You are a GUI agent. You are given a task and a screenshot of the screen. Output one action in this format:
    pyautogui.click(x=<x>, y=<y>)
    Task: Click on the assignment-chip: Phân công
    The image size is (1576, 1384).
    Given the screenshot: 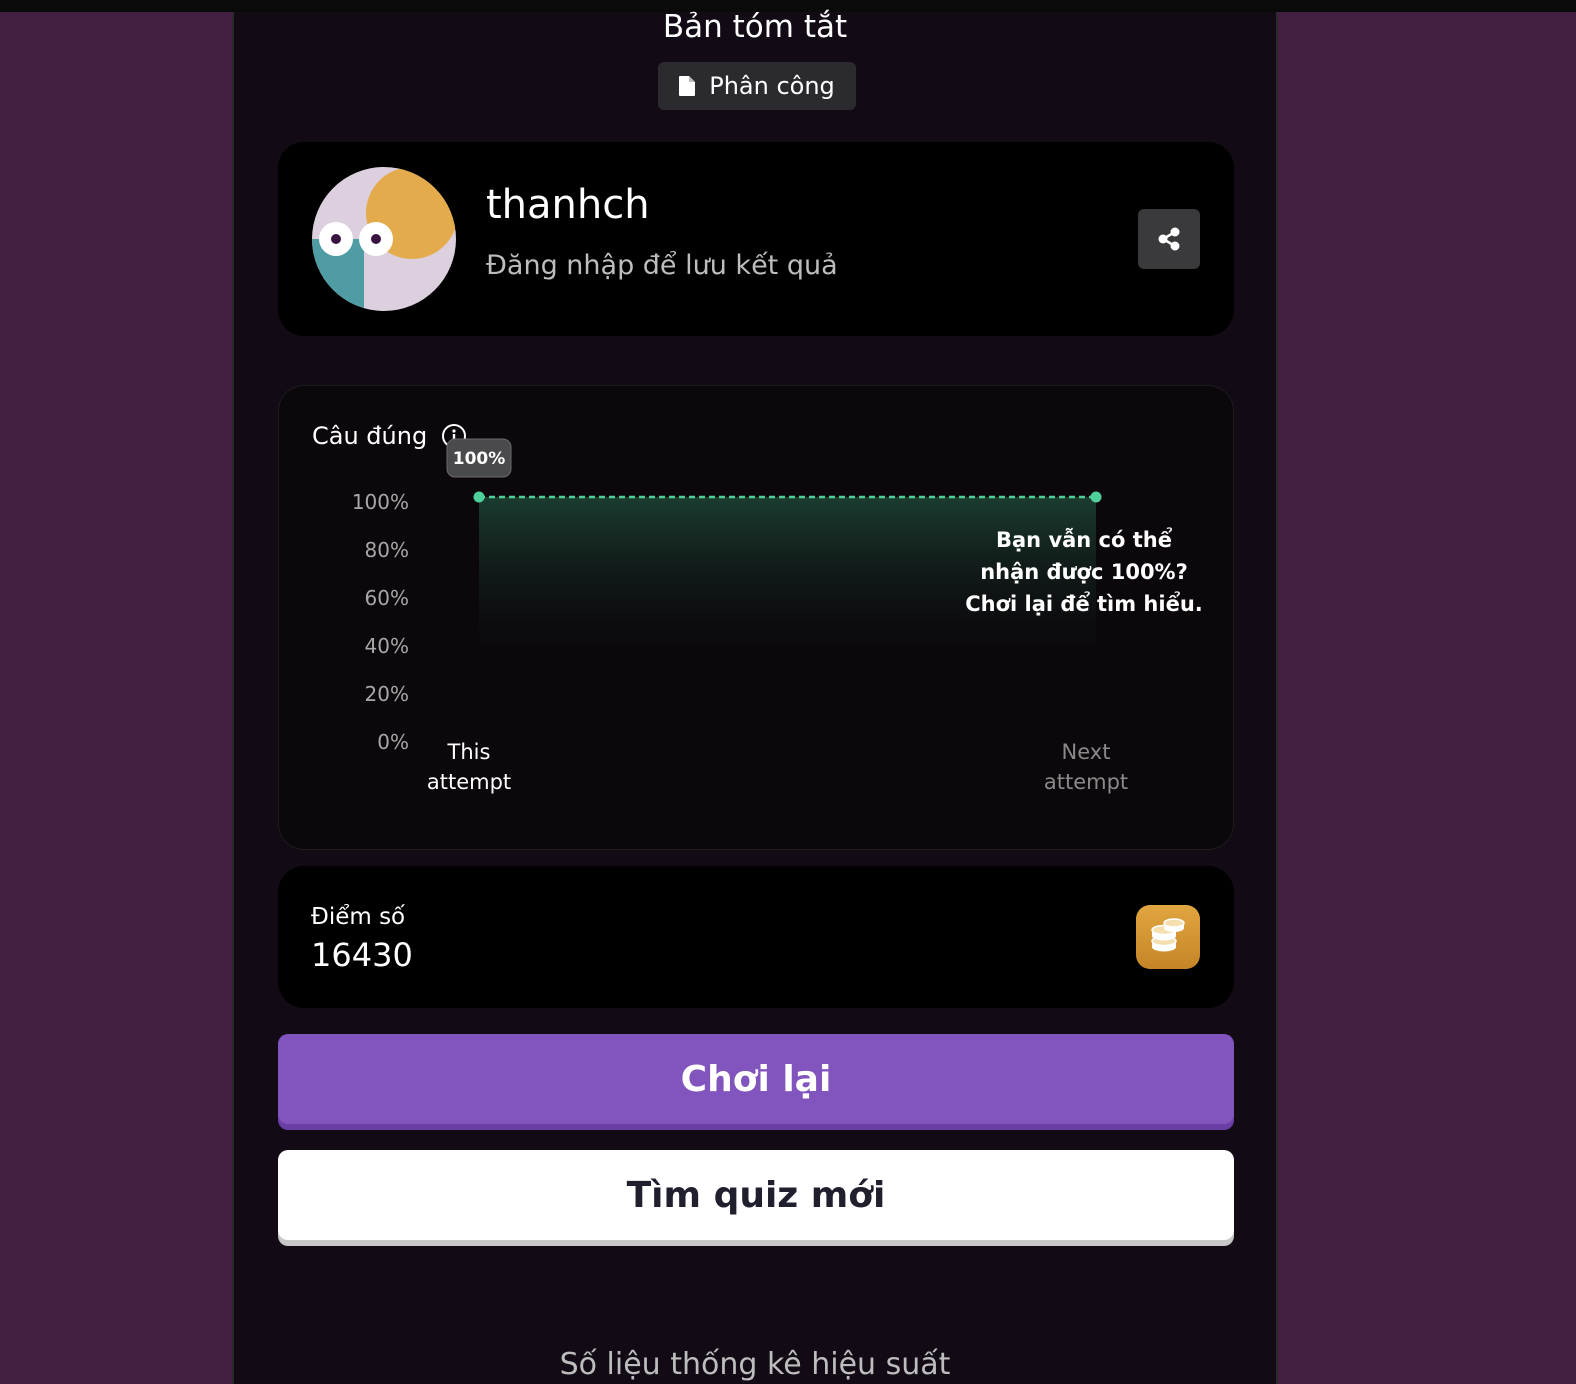 What is the action you would take?
    pyautogui.click(x=757, y=86)
    